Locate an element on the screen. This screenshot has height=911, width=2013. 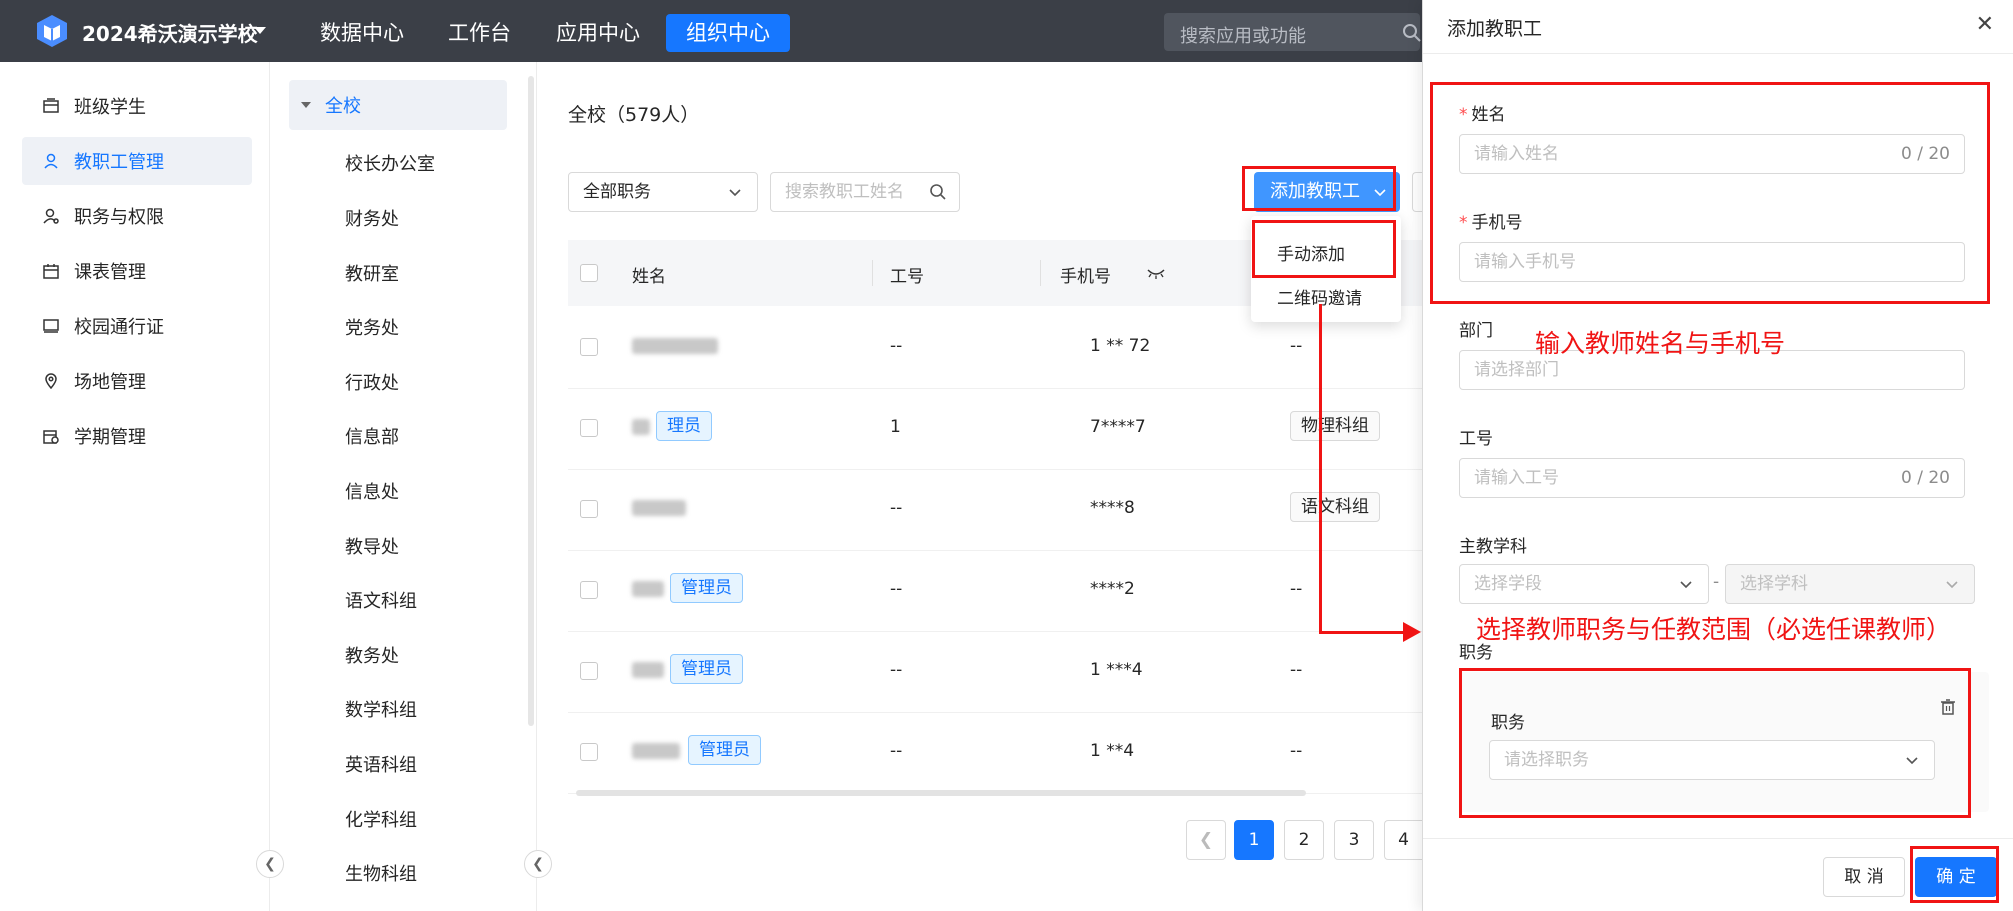
nav-workbench: 工作台 is located at coordinates (479, 33).